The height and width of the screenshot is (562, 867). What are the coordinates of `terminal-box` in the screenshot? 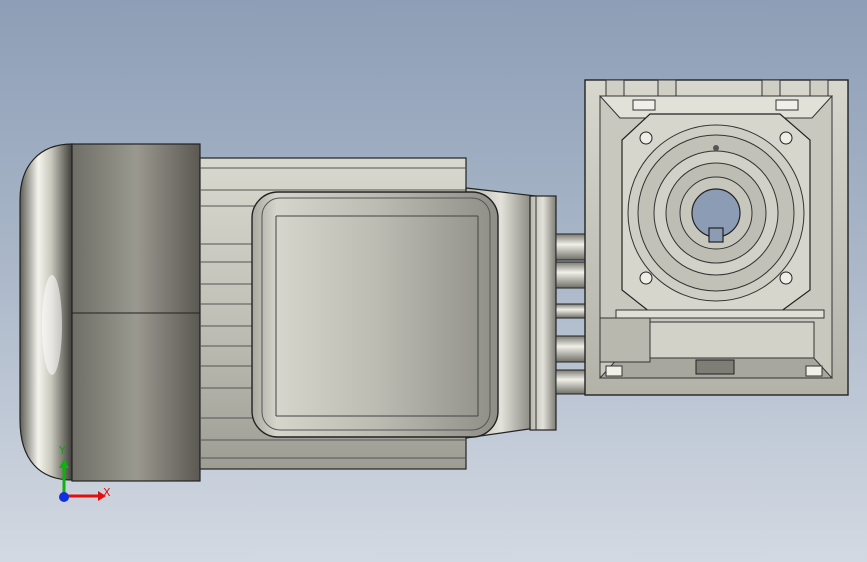 It's located at (375, 314).